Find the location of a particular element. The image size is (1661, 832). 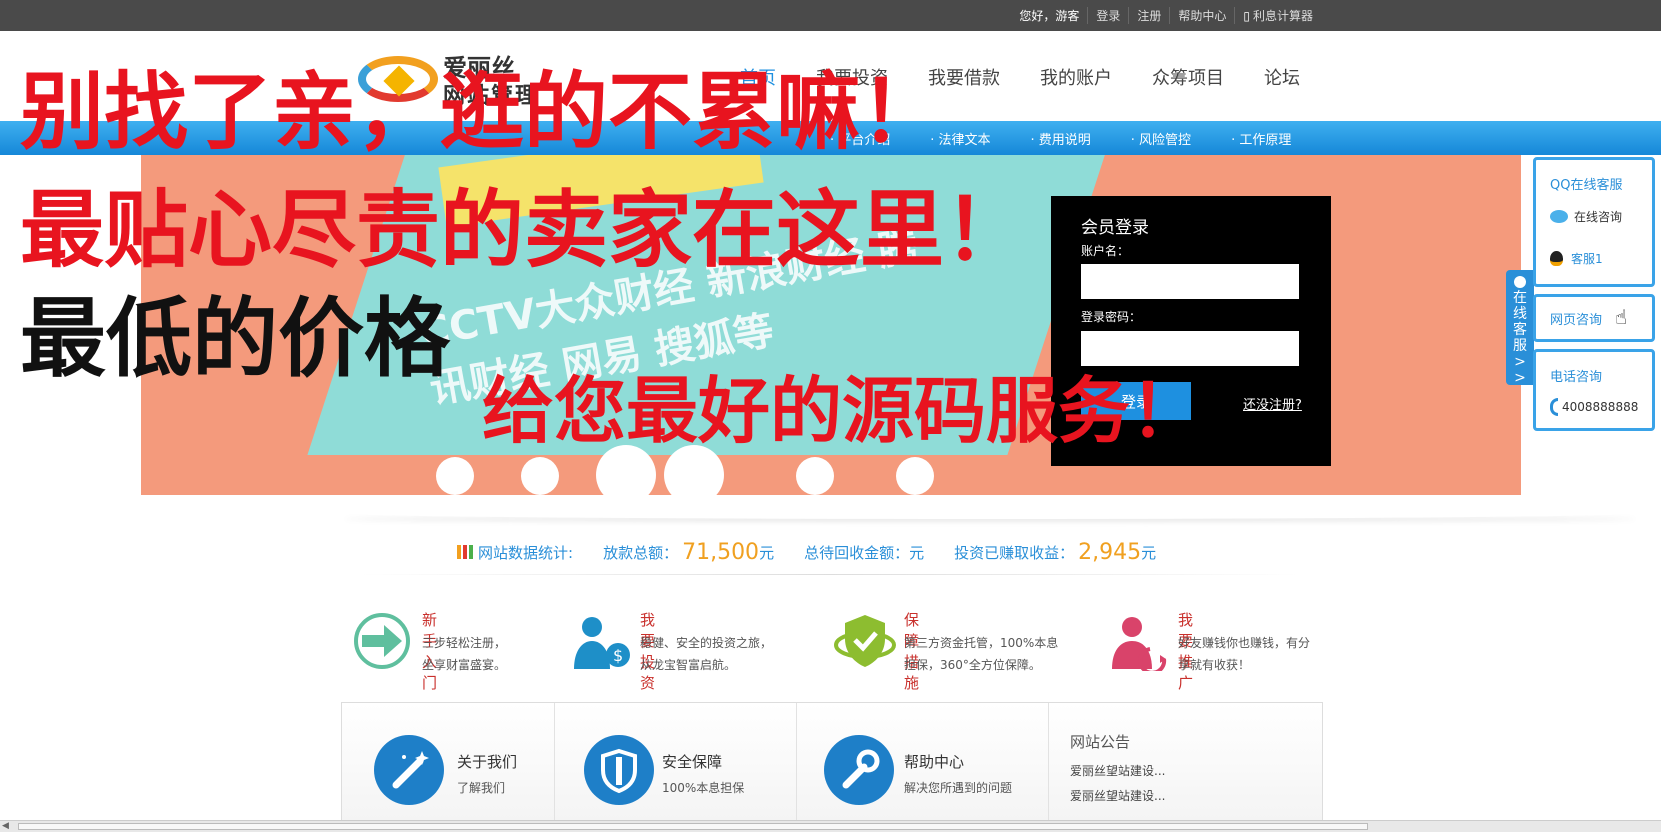

top-links: 您好，游客 登录 注册 帮助中心 ▯ 利息计算器 is located at coordinates (1166, 15).